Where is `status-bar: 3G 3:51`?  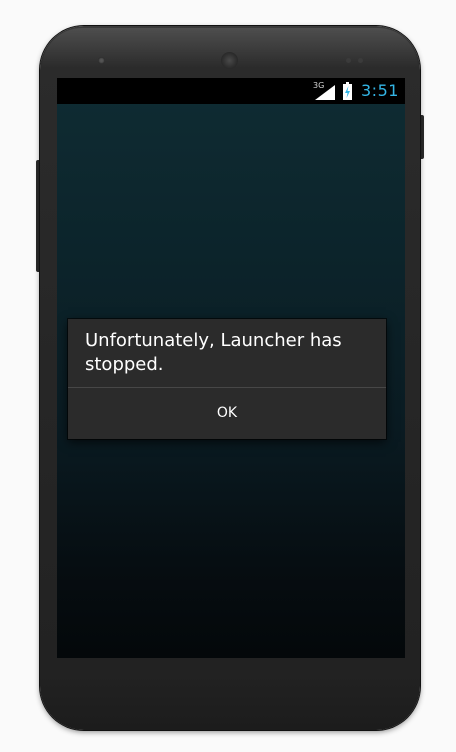 status-bar: 3G 3:51 is located at coordinates (231, 91).